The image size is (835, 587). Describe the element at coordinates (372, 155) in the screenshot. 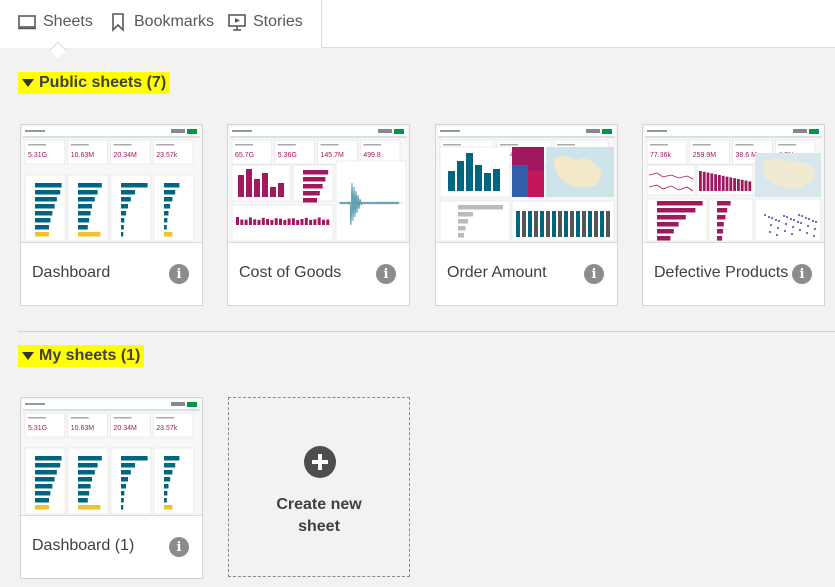

I see `svg-text: 499.8` at that location.